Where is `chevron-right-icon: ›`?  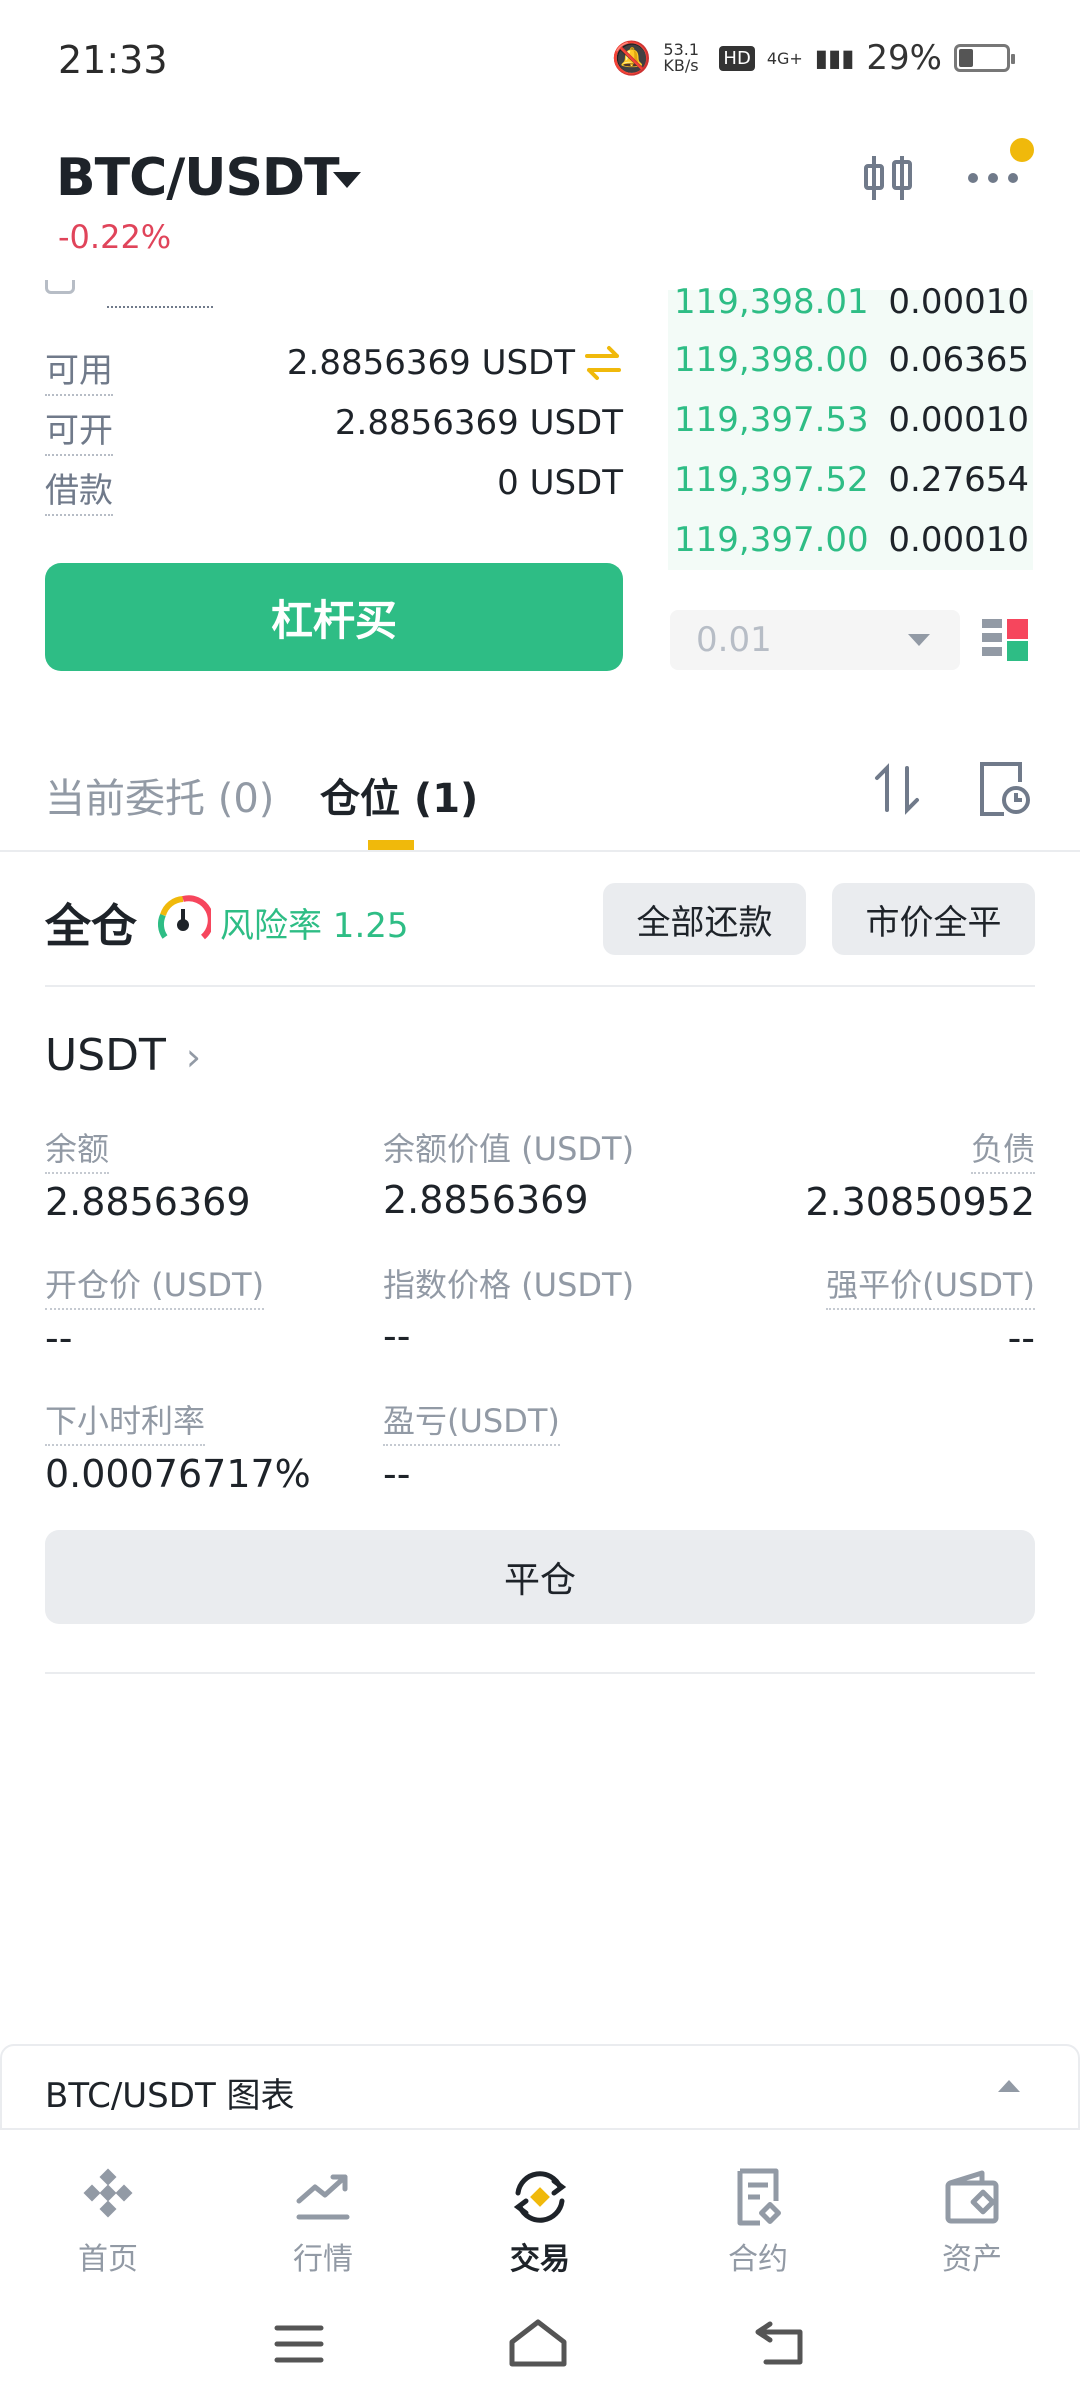 chevron-right-icon: › is located at coordinates (193, 1057).